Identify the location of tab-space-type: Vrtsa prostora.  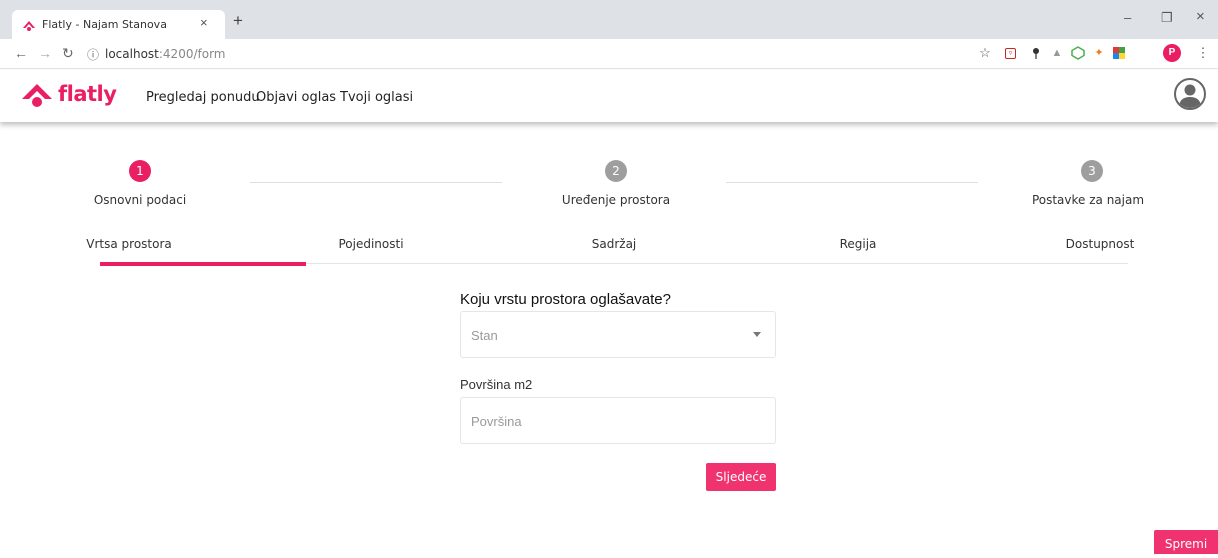
(128, 244).